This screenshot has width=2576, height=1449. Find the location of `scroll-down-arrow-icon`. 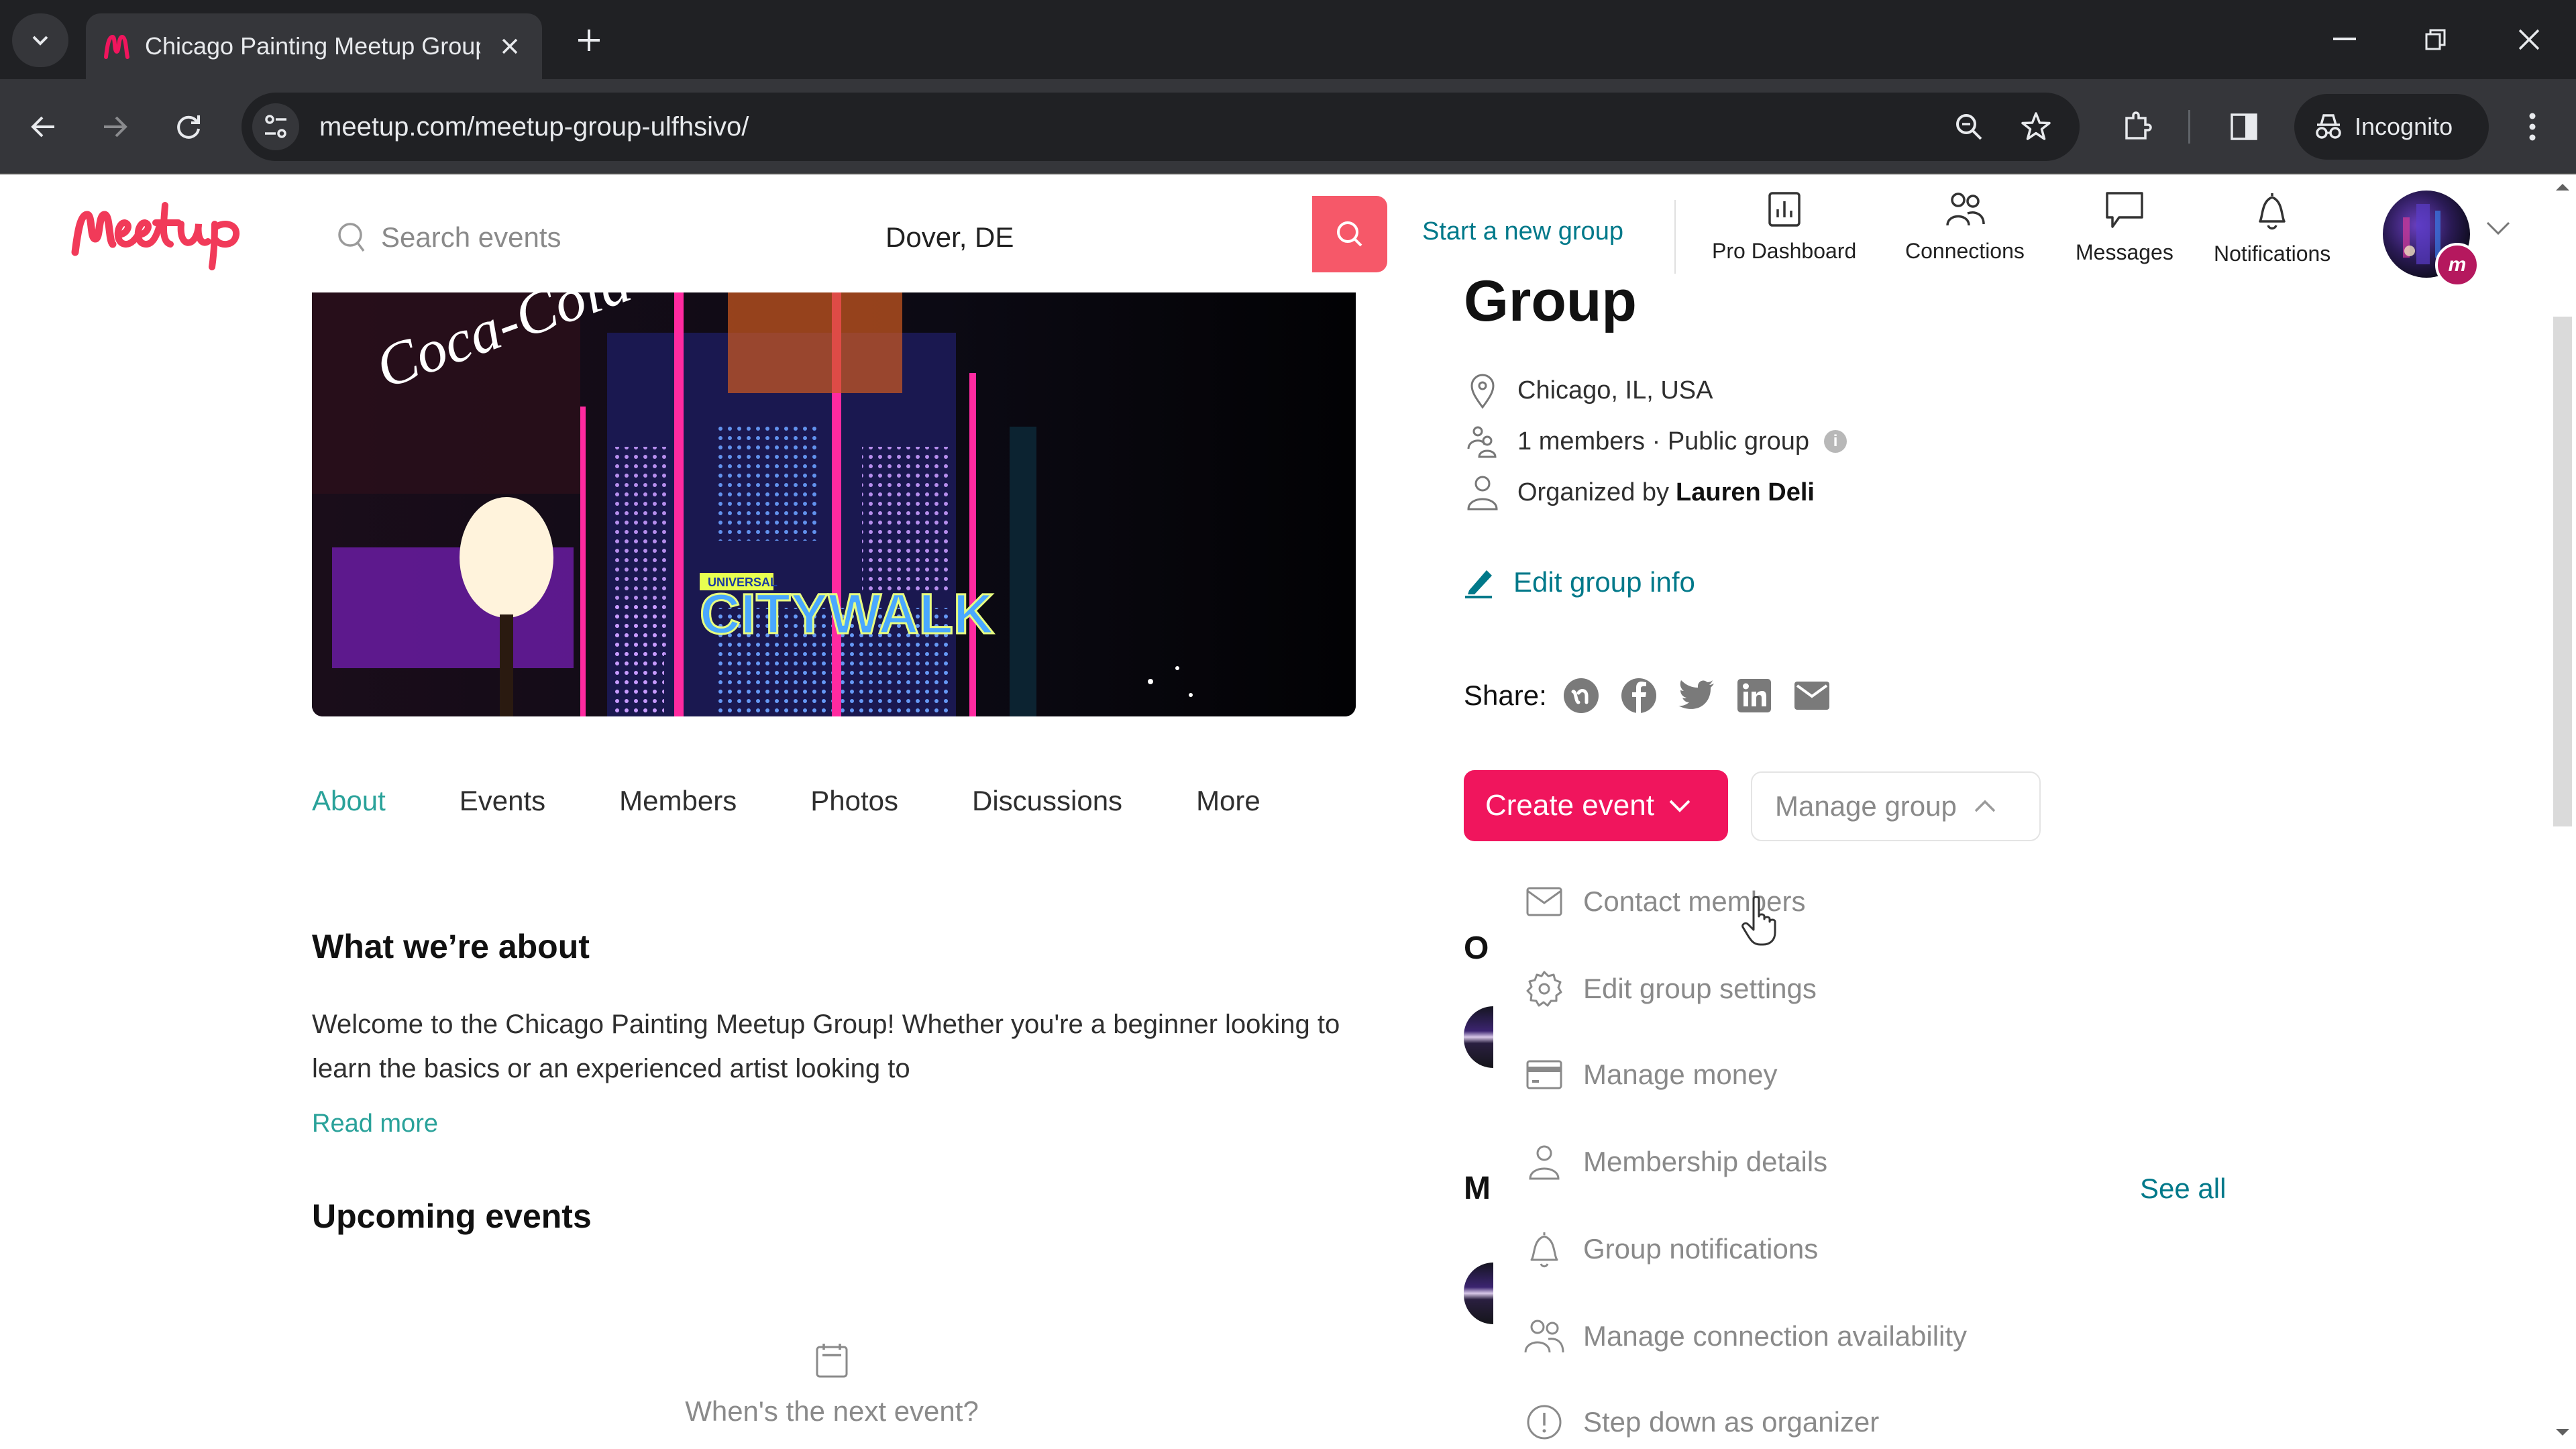

scroll-down-arrow-icon is located at coordinates (2563, 1432).